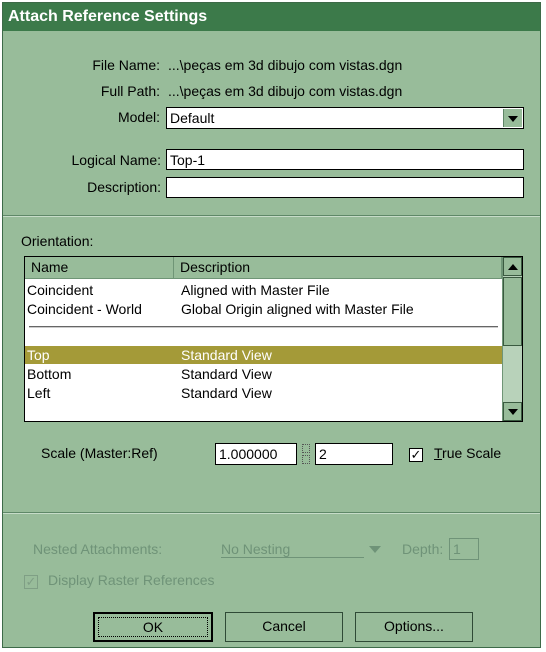  Describe the element at coordinates (31, 582) in the screenshot. I see `display-raster-checkbox: ✓` at that location.